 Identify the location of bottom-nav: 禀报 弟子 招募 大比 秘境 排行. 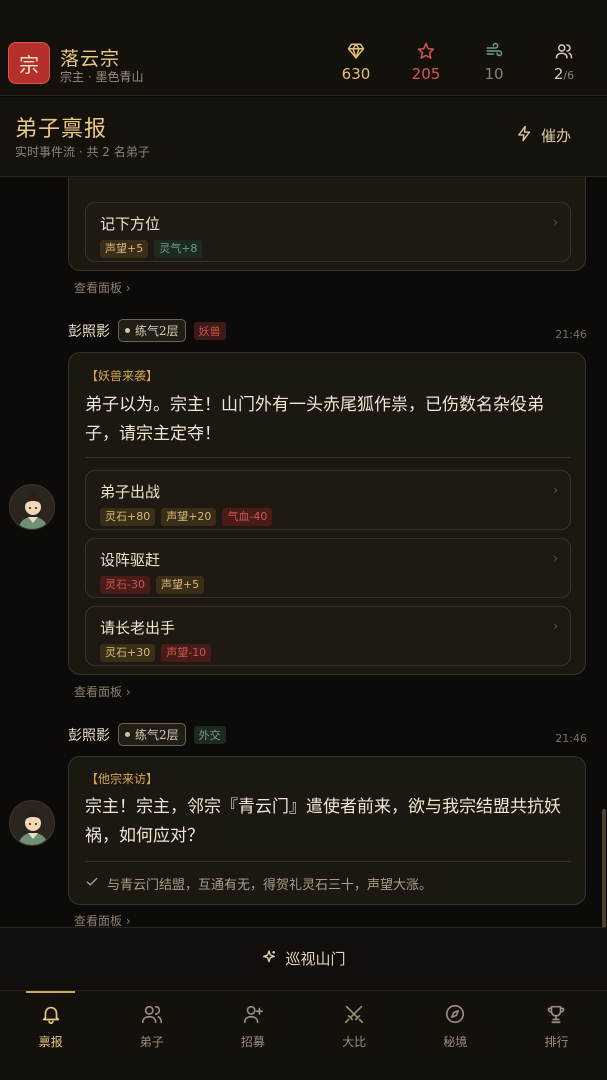
(303, 1035).